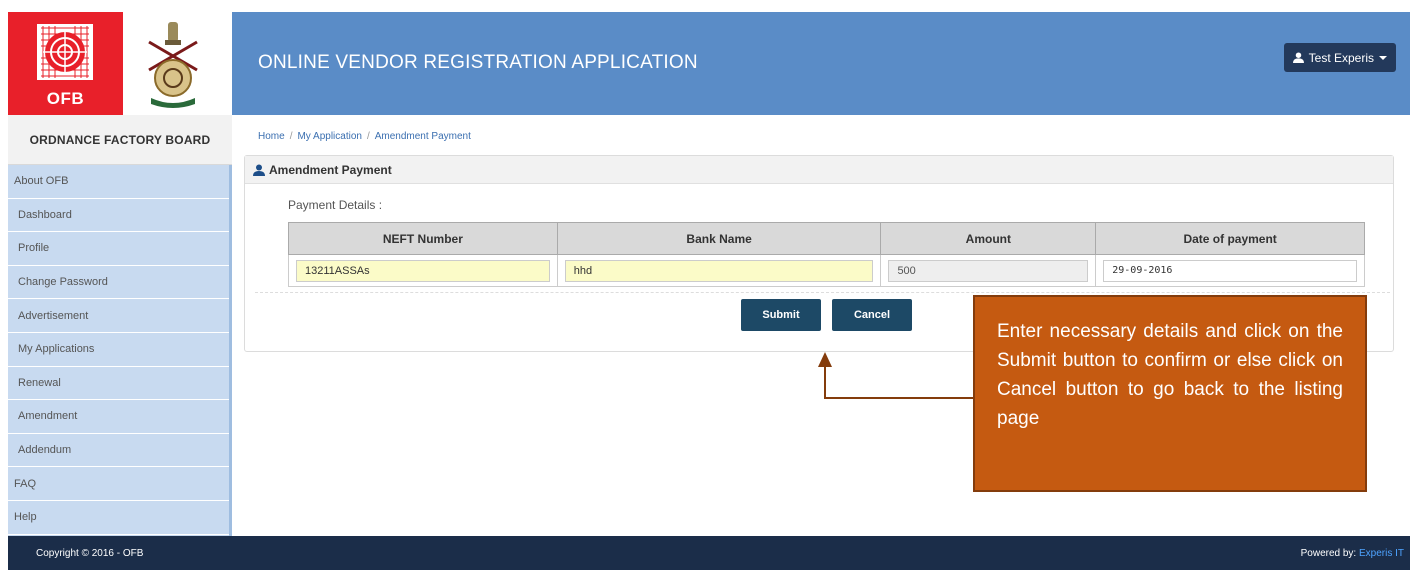  What do you see at coordinates (781, 315) in the screenshot?
I see `submit-button: Submit` at bounding box center [781, 315].